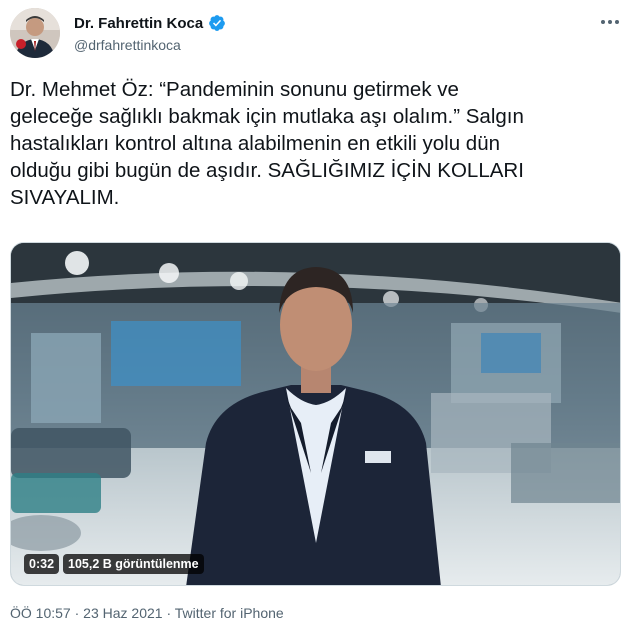 This screenshot has width=640, height=622. Describe the element at coordinates (320, 34) in the screenshot. I see `tweet-header: Dr. Fahrettin Koca @drfahrettinkoca` at that location.